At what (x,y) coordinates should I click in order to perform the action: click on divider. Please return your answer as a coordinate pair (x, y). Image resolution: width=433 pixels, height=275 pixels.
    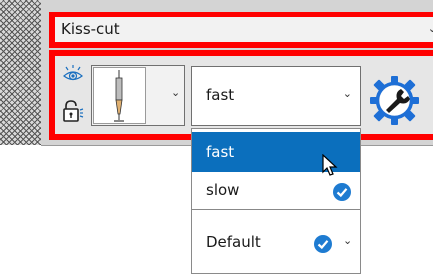
    Looking at the image, I should click on (276, 209).